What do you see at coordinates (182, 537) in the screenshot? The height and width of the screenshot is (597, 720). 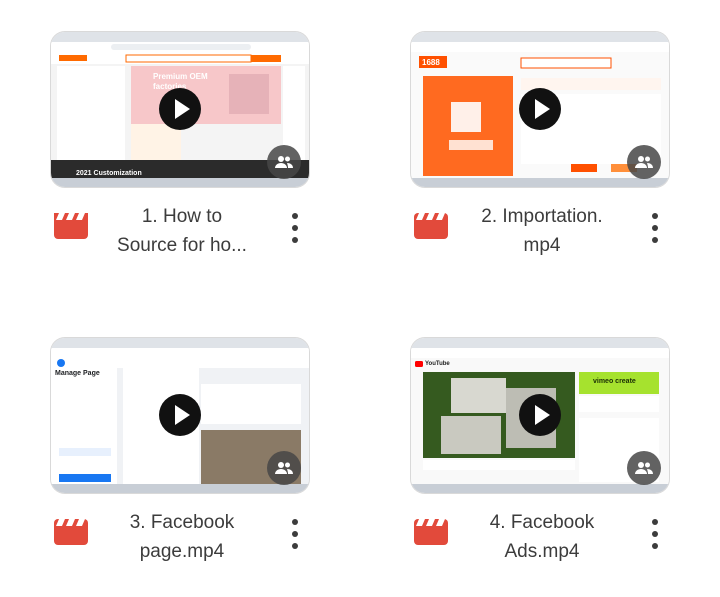 I see `file-title: 3. Facebook page.mp4` at bounding box center [182, 537].